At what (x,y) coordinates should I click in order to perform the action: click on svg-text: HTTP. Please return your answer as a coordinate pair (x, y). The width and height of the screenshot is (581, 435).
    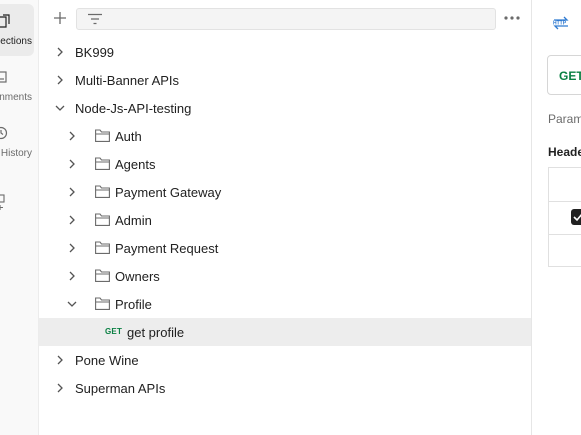
    Looking at the image, I should click on (560, 24).